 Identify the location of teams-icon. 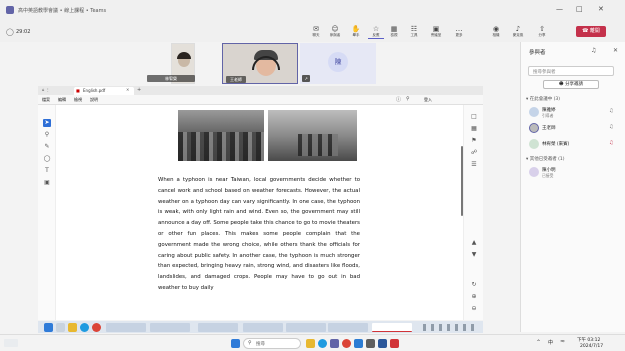
(334, 343).